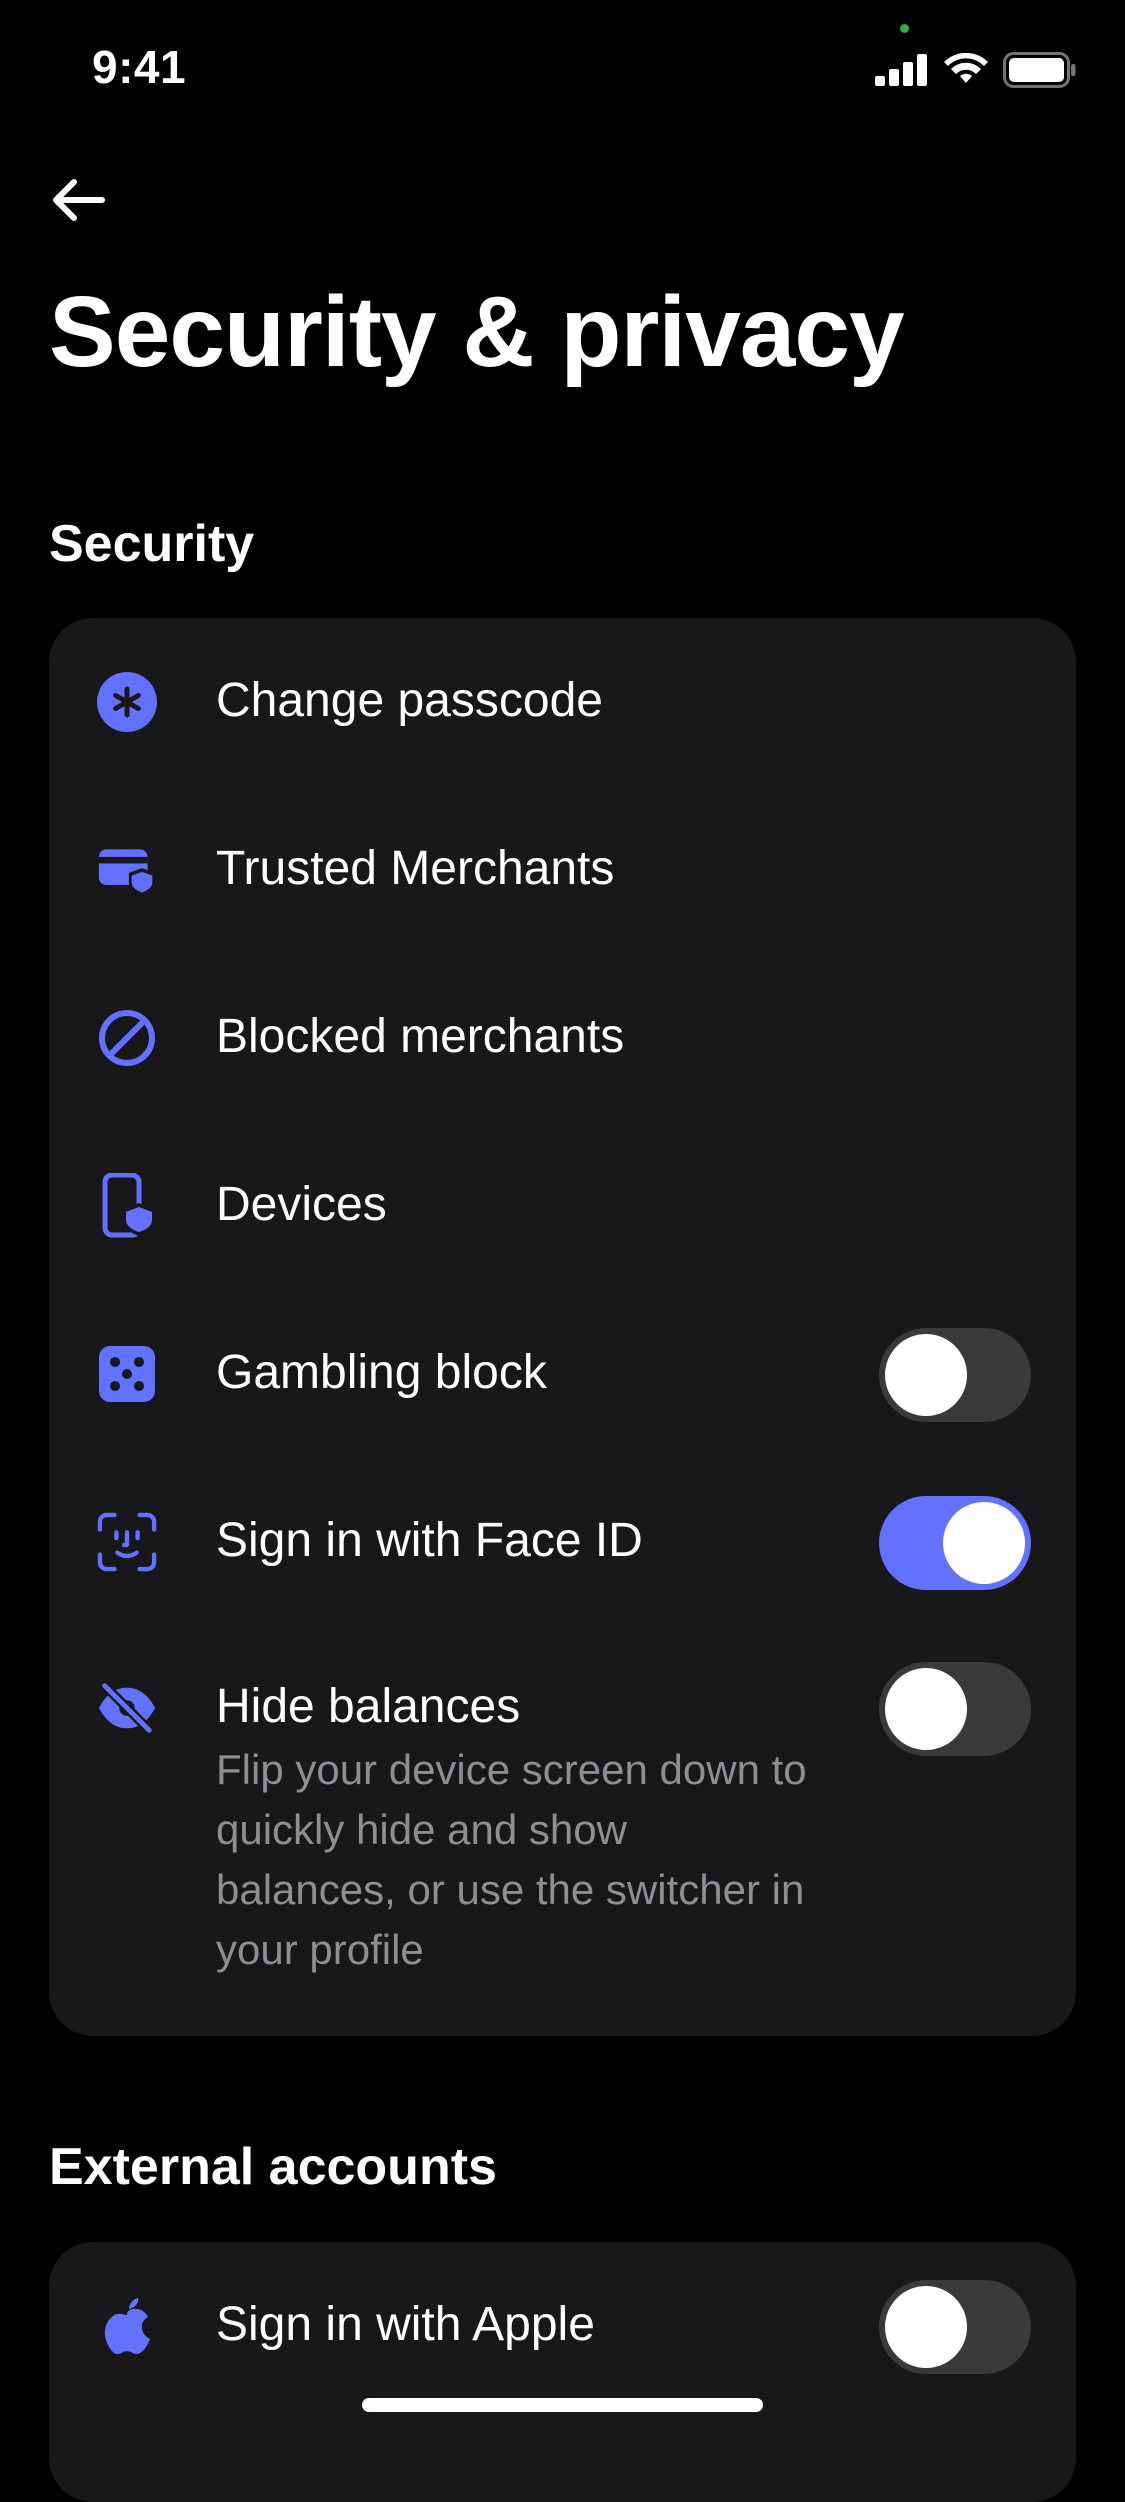 Image resolution: width=1125 pixels, height=2502 pixels. I want to click on phone-shield-icon, so click(127, 1205).